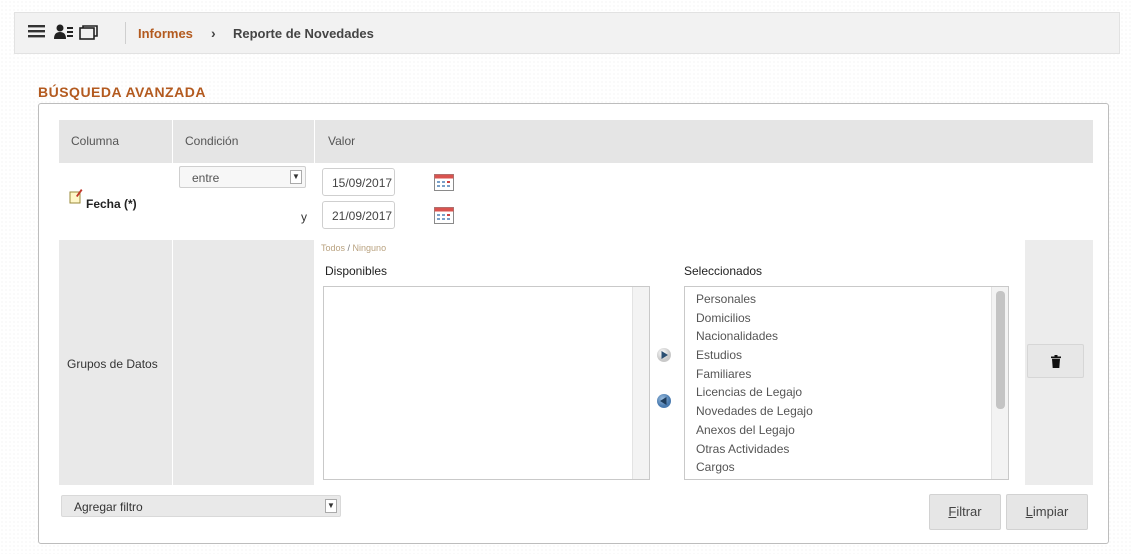 The image size is (1133, 554). Describe the element at coordinates (754, 374) in the screenshot. I see `list-item: Familiares` at that location.